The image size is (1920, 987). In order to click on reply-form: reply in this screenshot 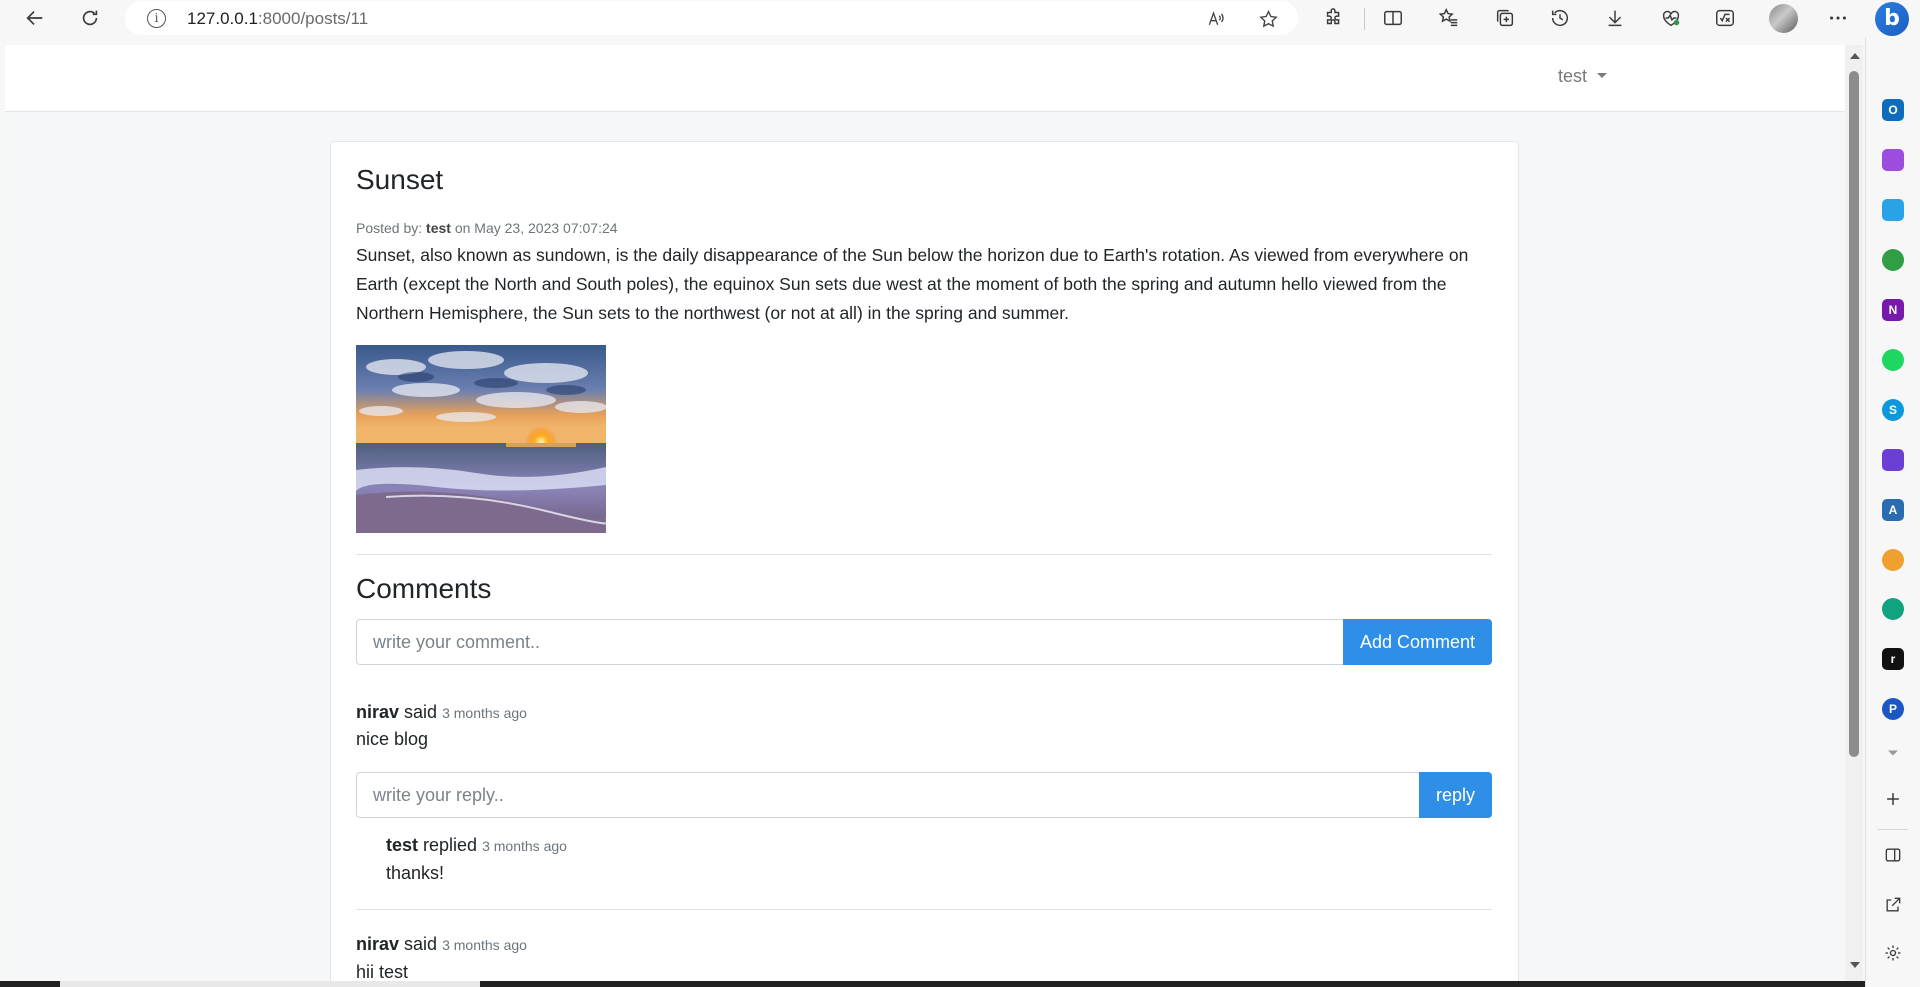, I will do `click(924, 795)`.